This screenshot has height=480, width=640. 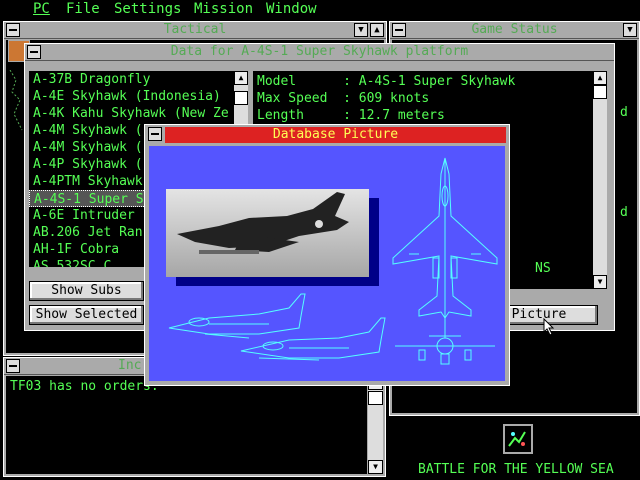 I want to click on show-selected-button: Show Selected, so click(x=86, y=315).